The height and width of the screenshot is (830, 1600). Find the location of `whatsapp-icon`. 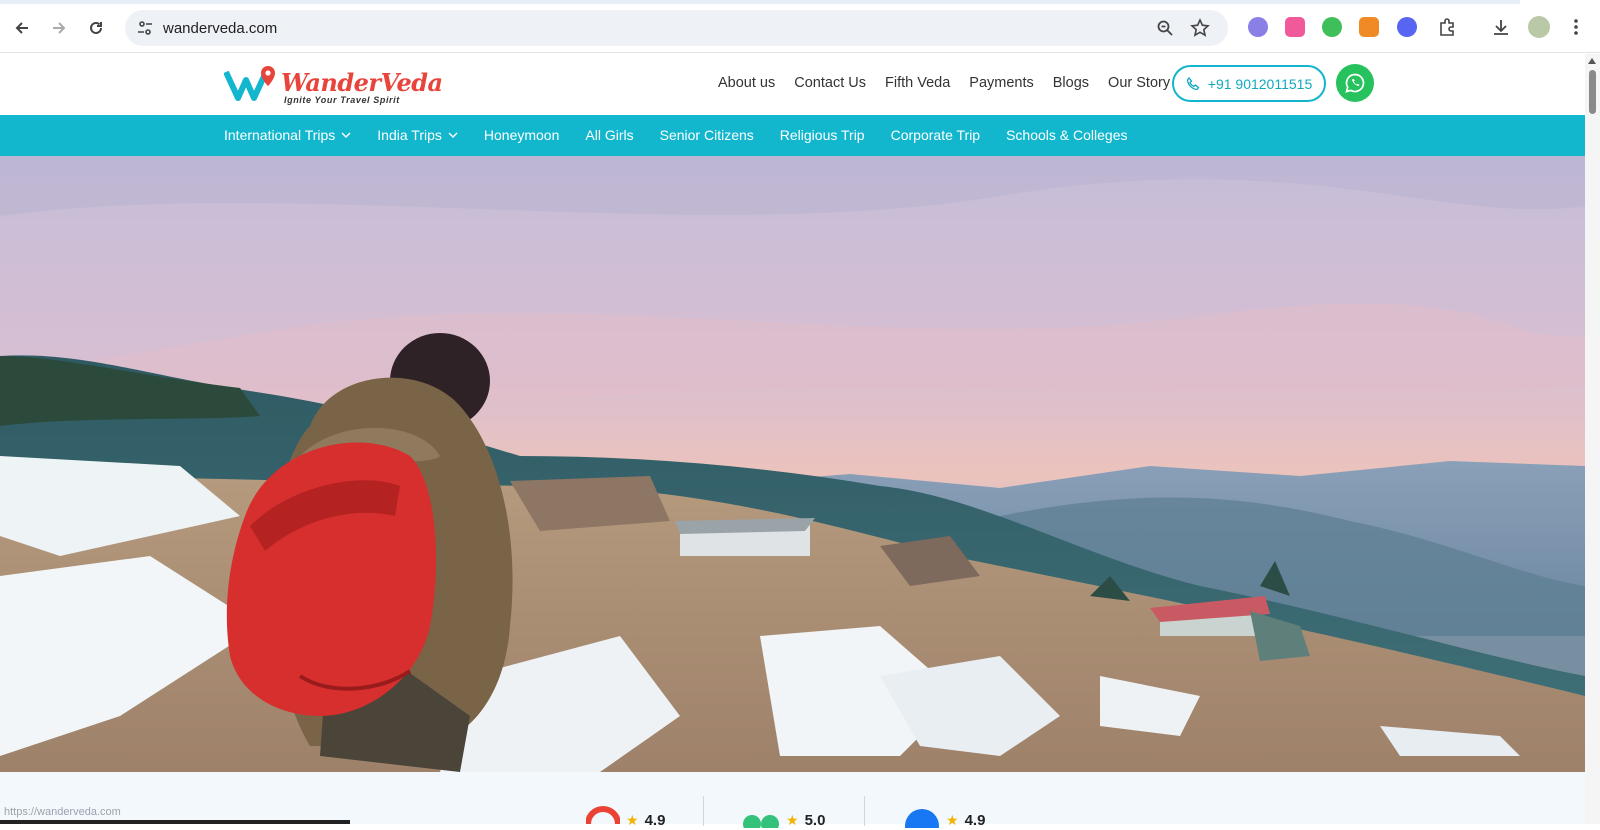

whatsapp-icon is located at coordinates (1355, 83).